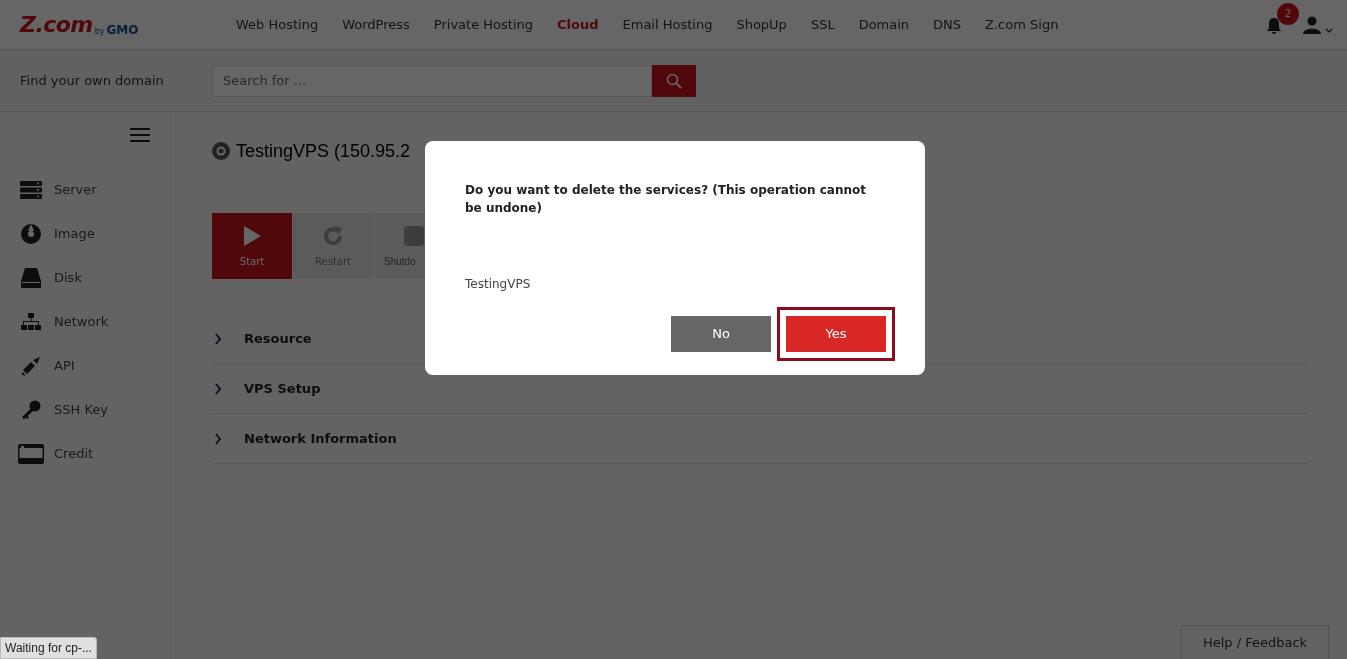  What do you see at coordinates (31, 454) in the screenshot?
I see `card-icon` at bounding box center [31, 454].